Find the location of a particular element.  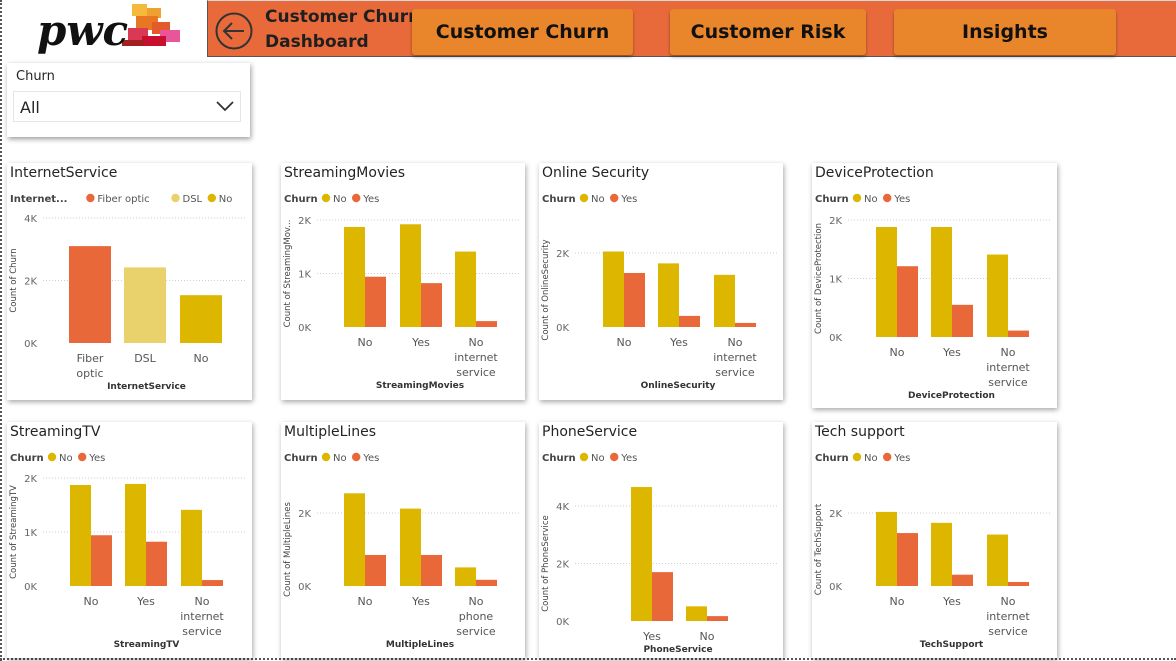

nav-customer-risk: Customer Risk is located at coordinates (768, 32).